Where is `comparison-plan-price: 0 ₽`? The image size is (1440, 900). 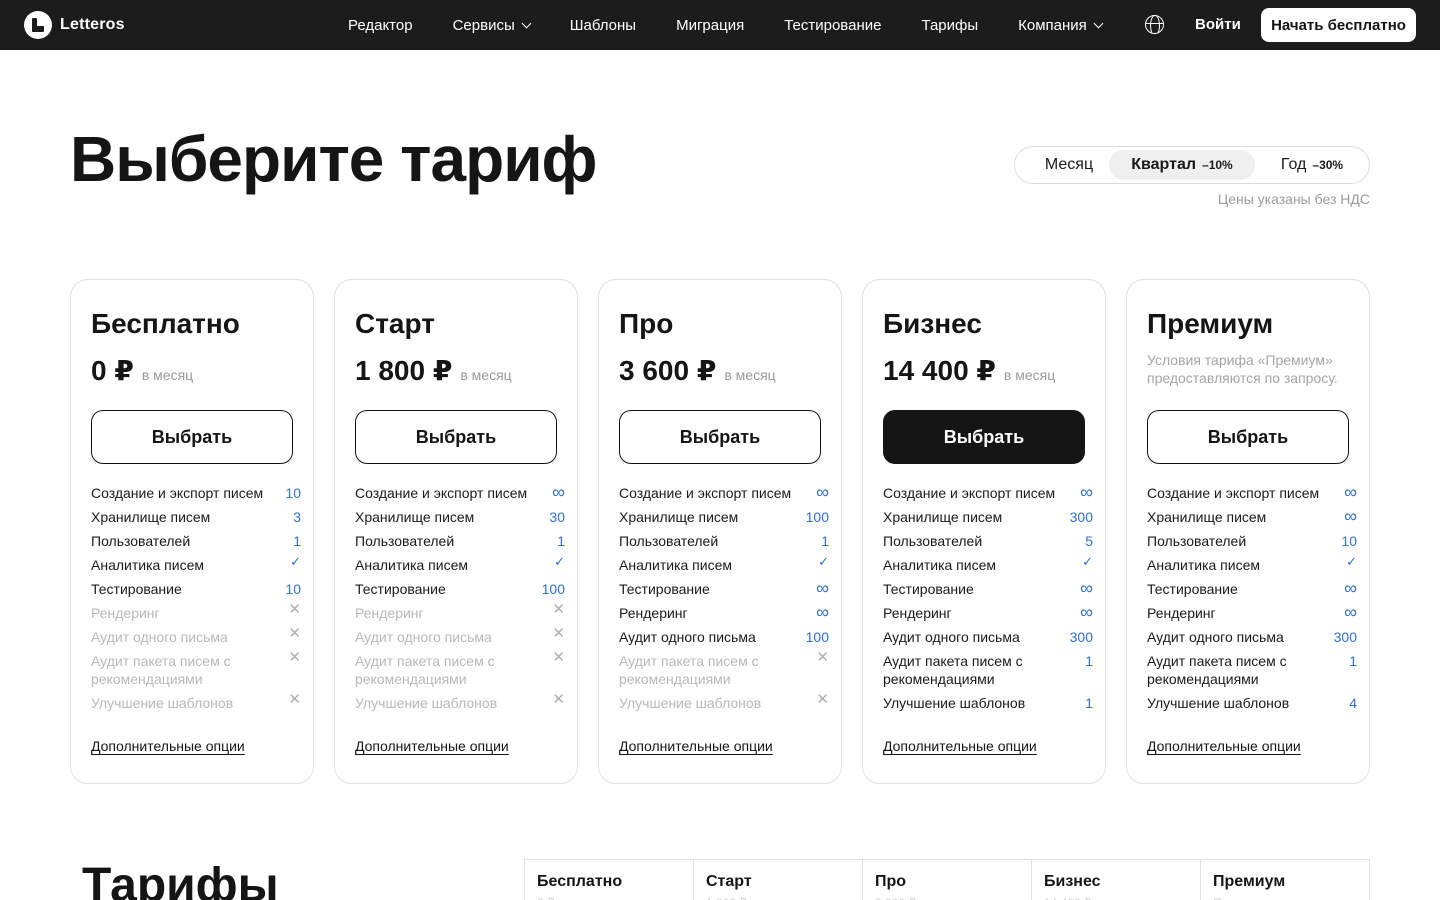
comparison-plan-price: 0 ₽ is located at coordinates (546, 898).